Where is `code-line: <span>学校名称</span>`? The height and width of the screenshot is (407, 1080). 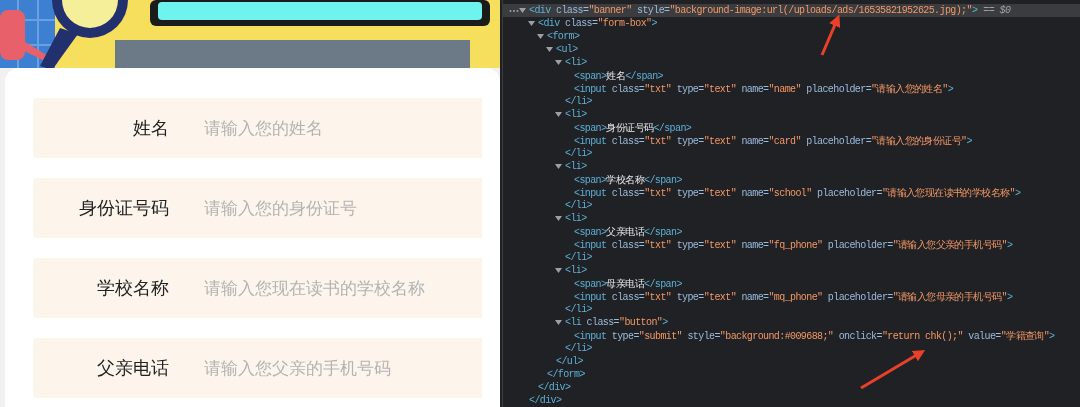
code-line: <span>学校名称</span> is located at coordinates (628, 179).